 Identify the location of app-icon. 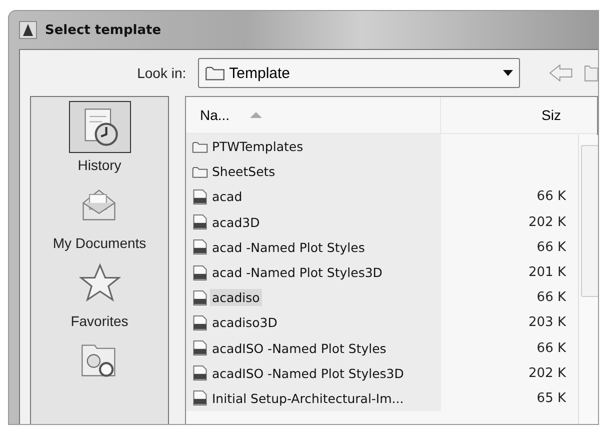
(28, 30).